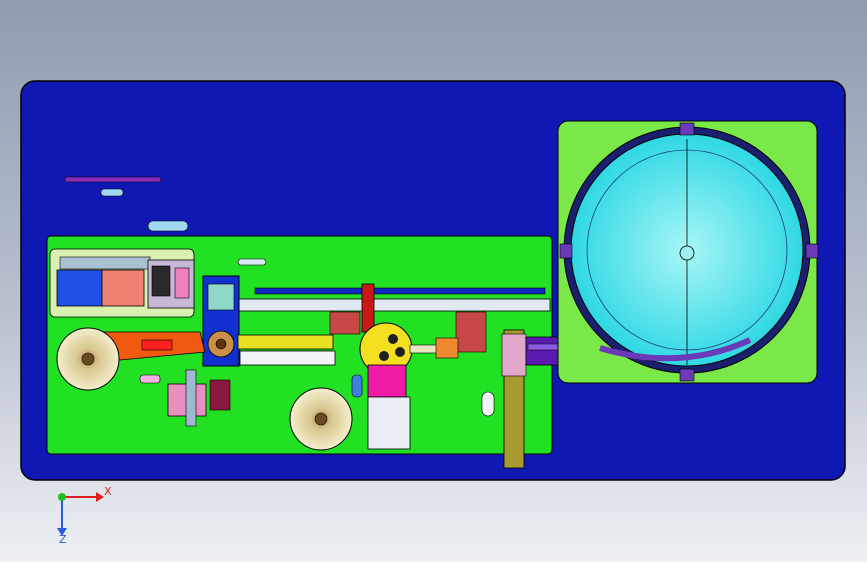 This screenshot has height=562, width=867. What do you see at coordinates (84, 515) in the screenshot?
I see `coordinate-triad: X Z` at bounding box center [84, 515].